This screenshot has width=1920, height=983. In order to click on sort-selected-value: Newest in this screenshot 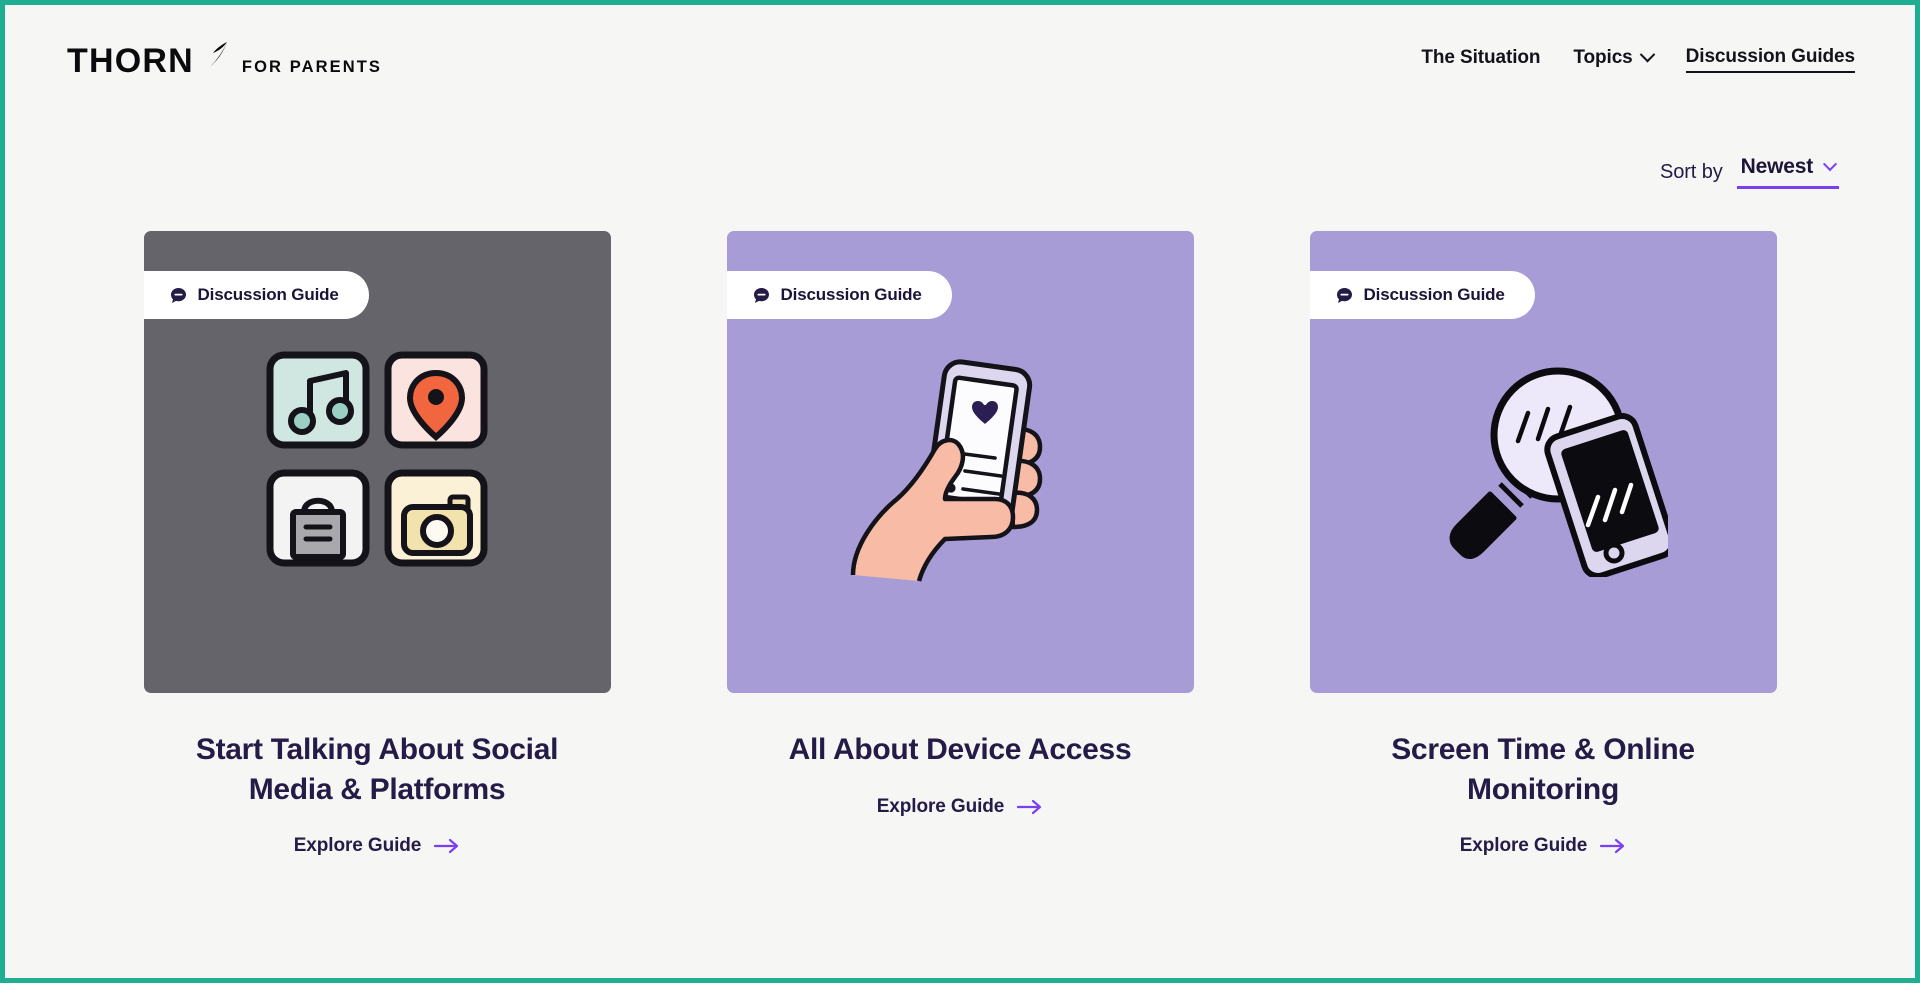, I will do `click(1777, 166)`.